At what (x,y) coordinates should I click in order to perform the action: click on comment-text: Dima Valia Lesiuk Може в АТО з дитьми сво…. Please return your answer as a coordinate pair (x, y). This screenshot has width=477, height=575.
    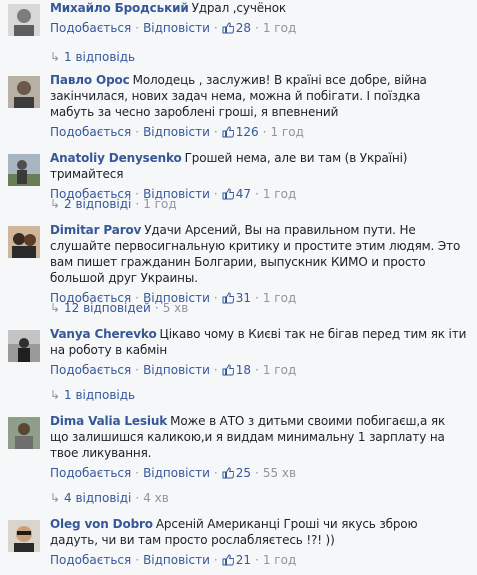
    Looking at the image, I should click on (258, 437).